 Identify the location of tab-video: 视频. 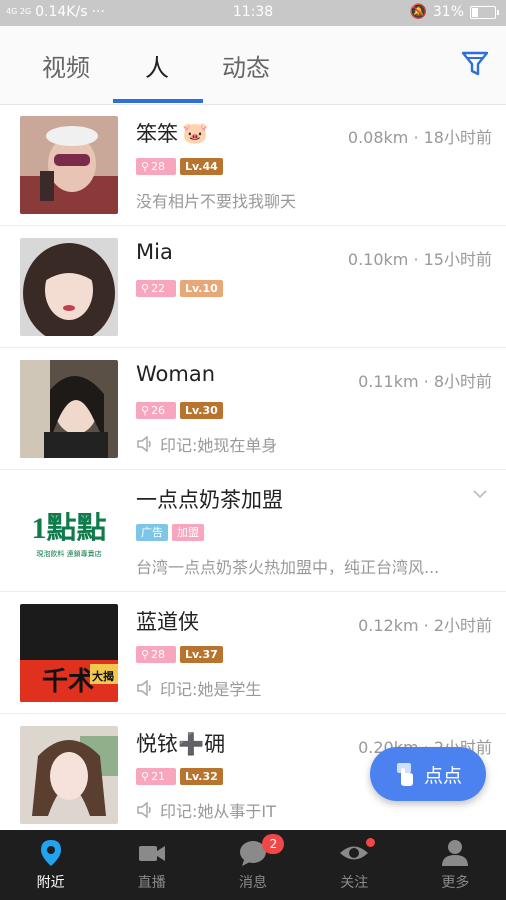
(66, 65).